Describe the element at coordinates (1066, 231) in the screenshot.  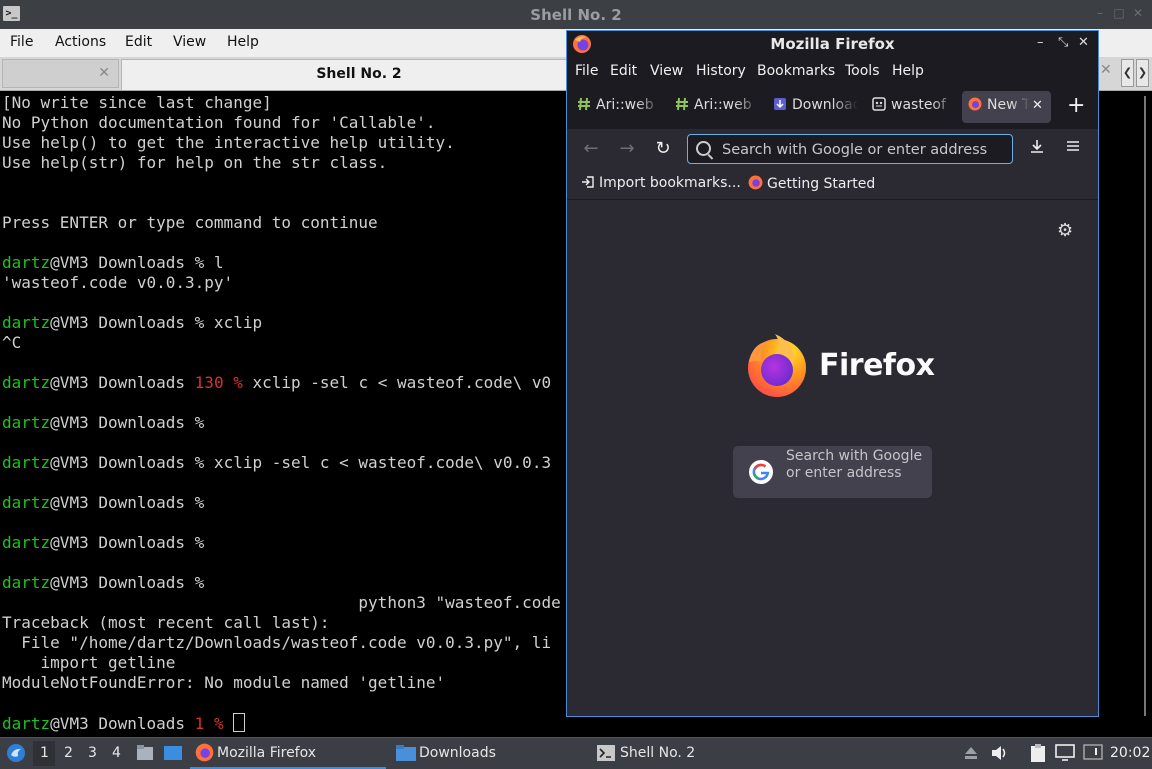
I see `gear-icon: ⚙` at that location.